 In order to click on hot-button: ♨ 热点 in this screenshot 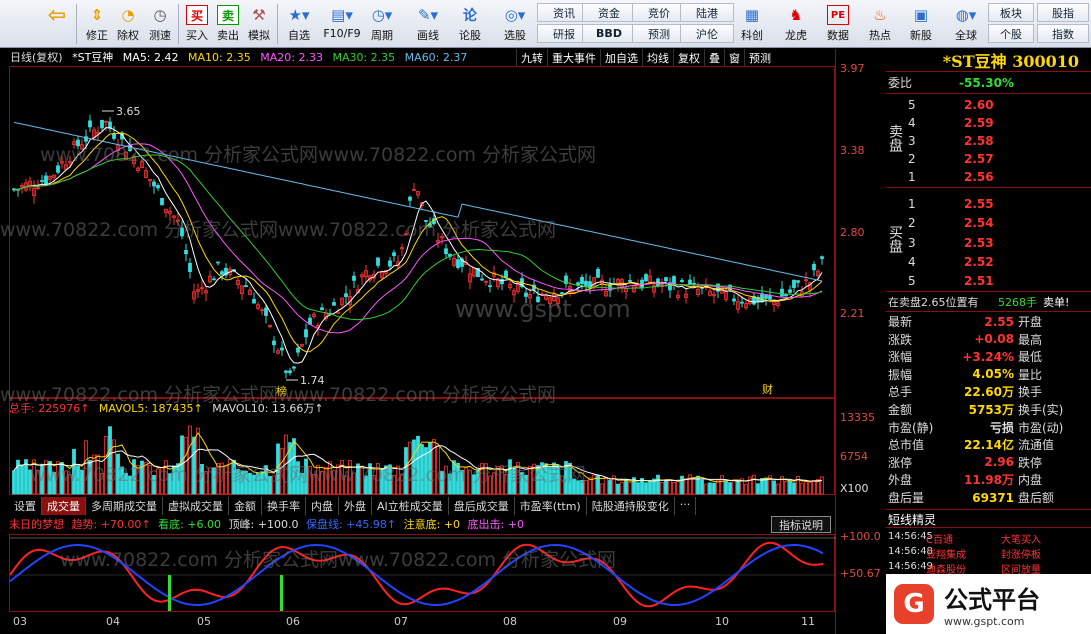, I will do `click(880, 24)`.